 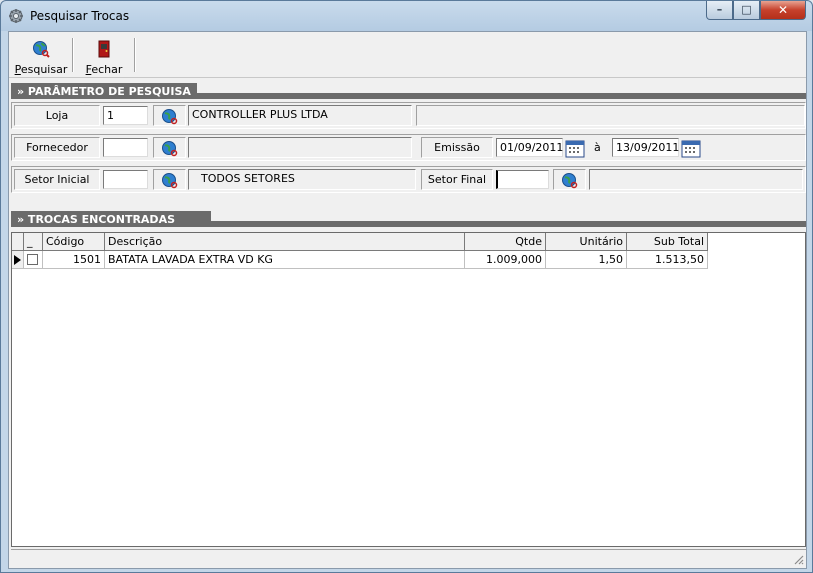 I want to click on row-pointer-cell, so click(x=18, y=260).